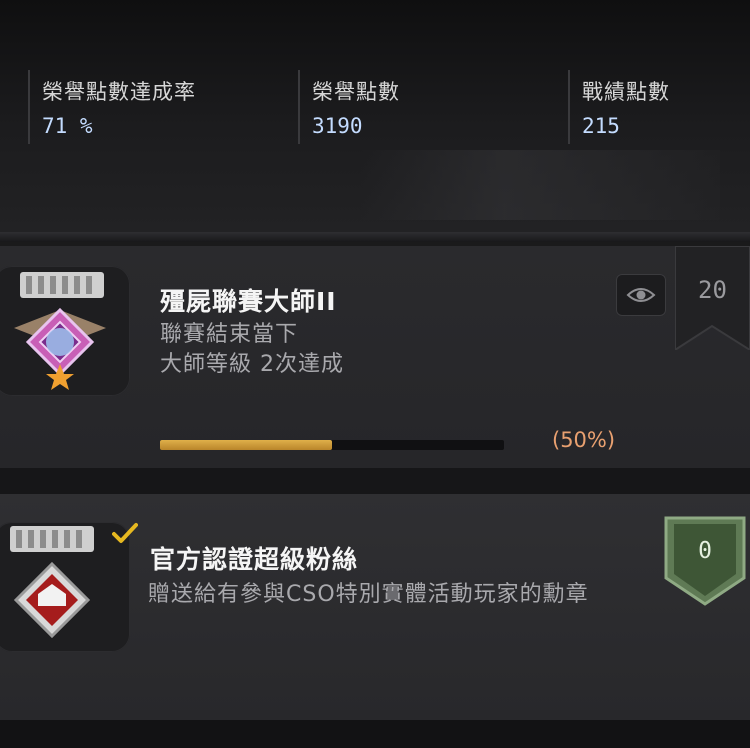 The height and width of the screenshot is (748, 750). Describe the element at coordinates (252, 364) in the screenshot. I see `description-line: 大師等級 2次達成` at that location.